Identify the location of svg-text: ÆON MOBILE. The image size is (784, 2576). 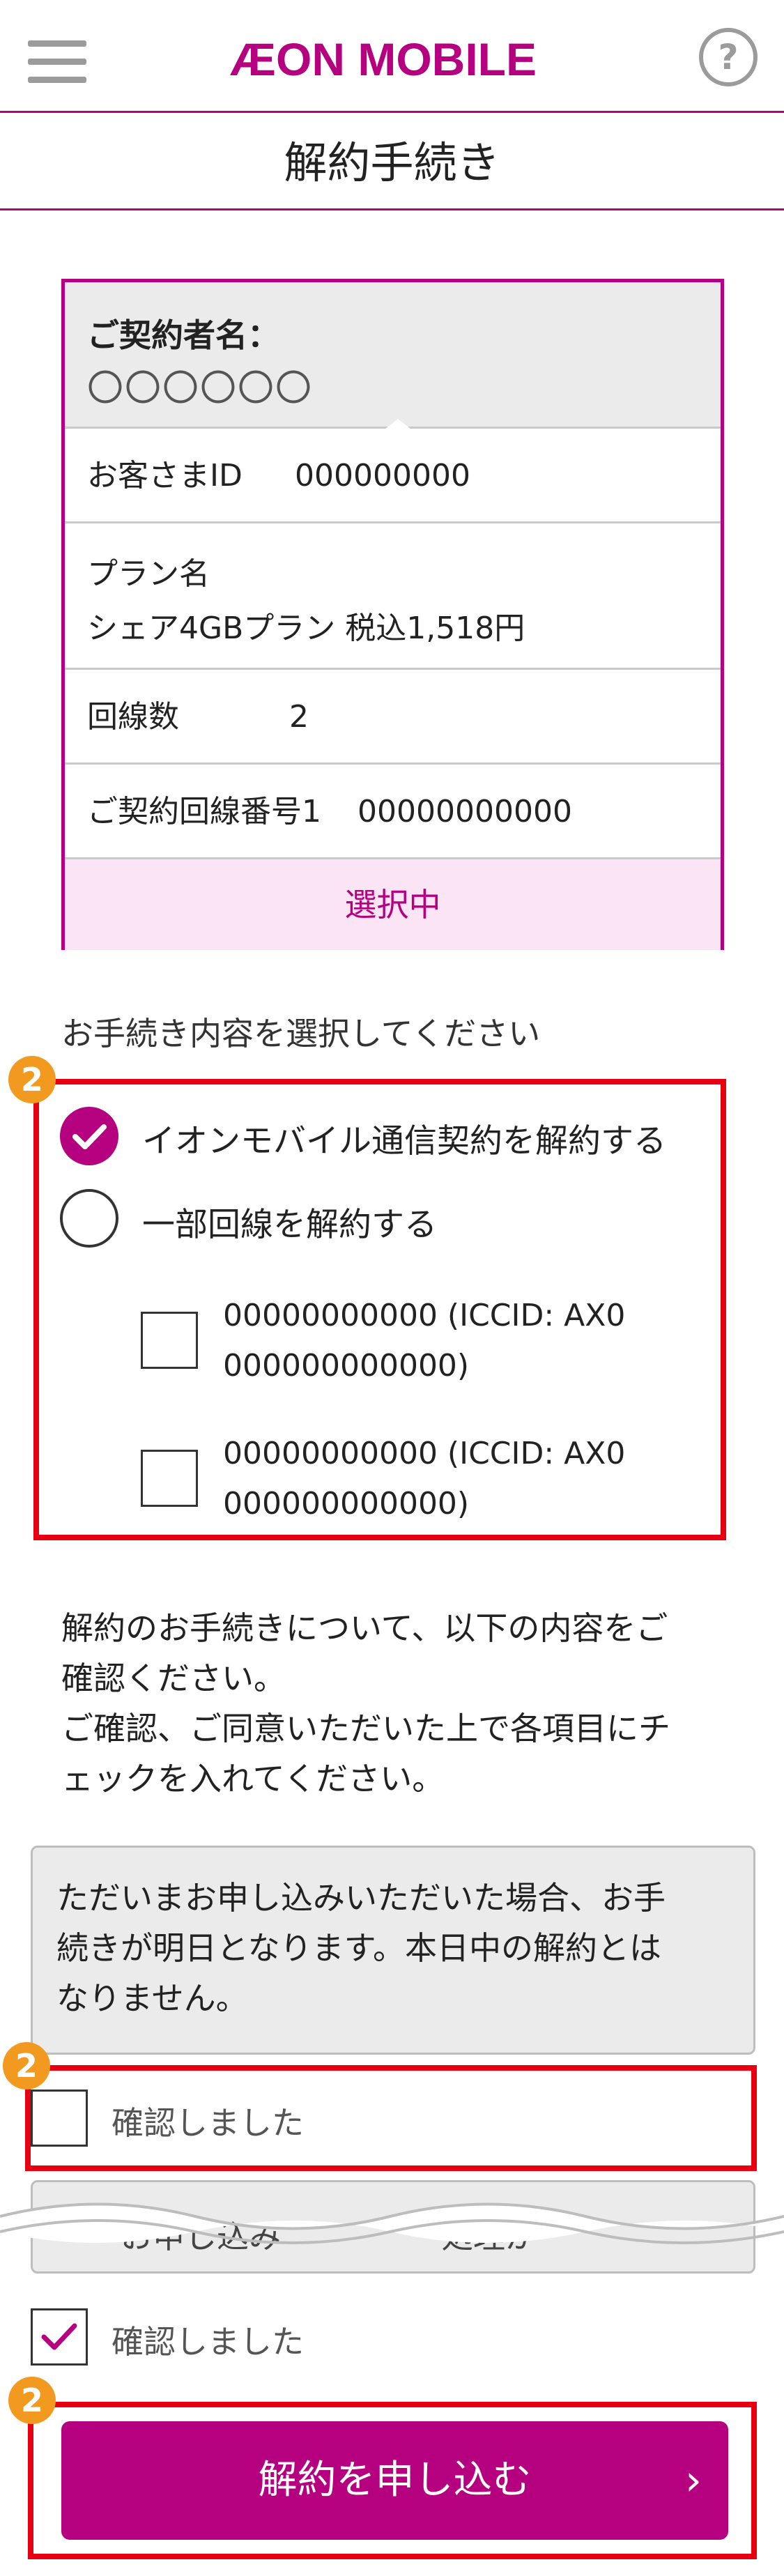
(383, 58).